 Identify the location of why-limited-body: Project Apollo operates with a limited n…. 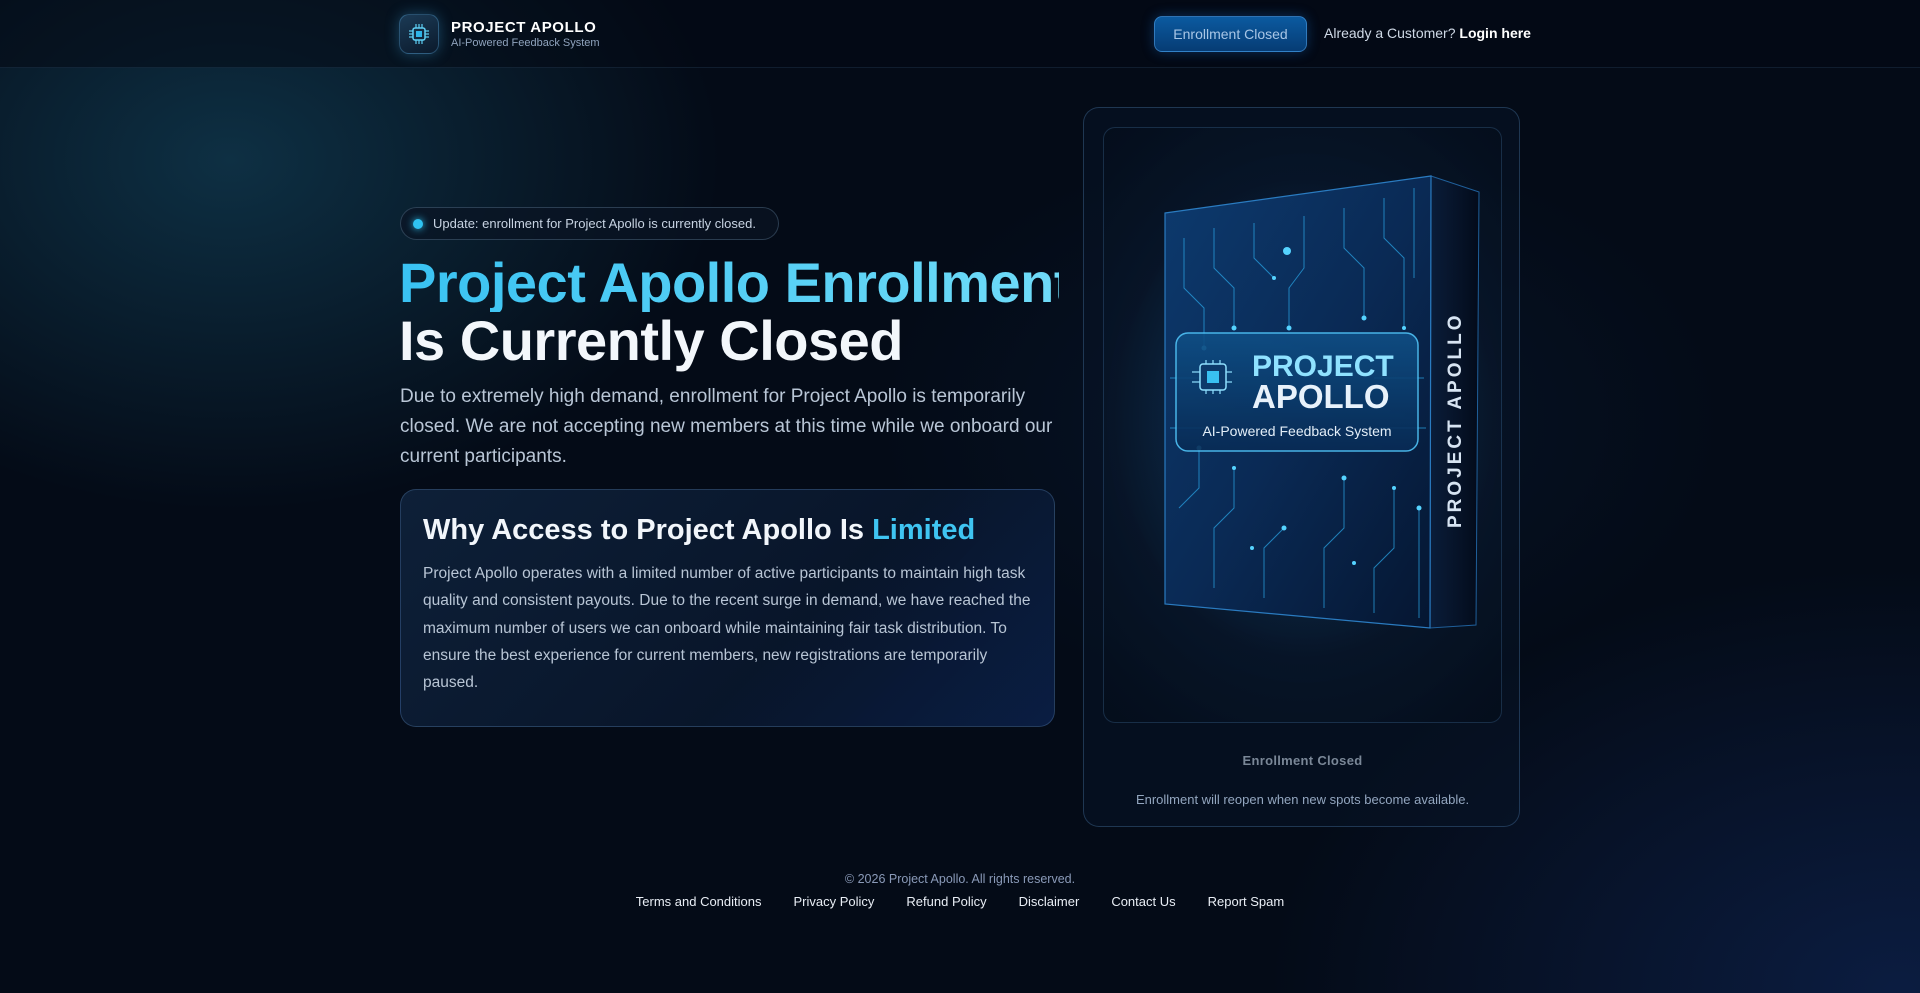
(727, 628).